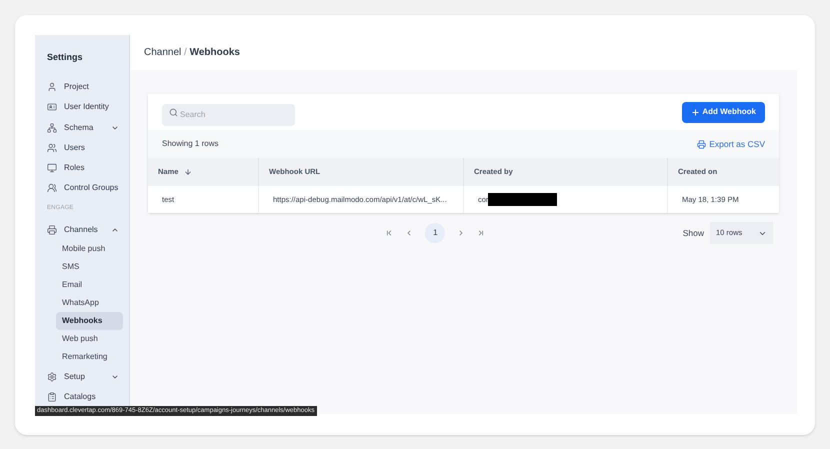 The image size is (830, 449). What do you see at coordinates (89, 249) in the screenshot?
I see `sidebar-subitem: Mobile push` at bounding box center [89, 249].